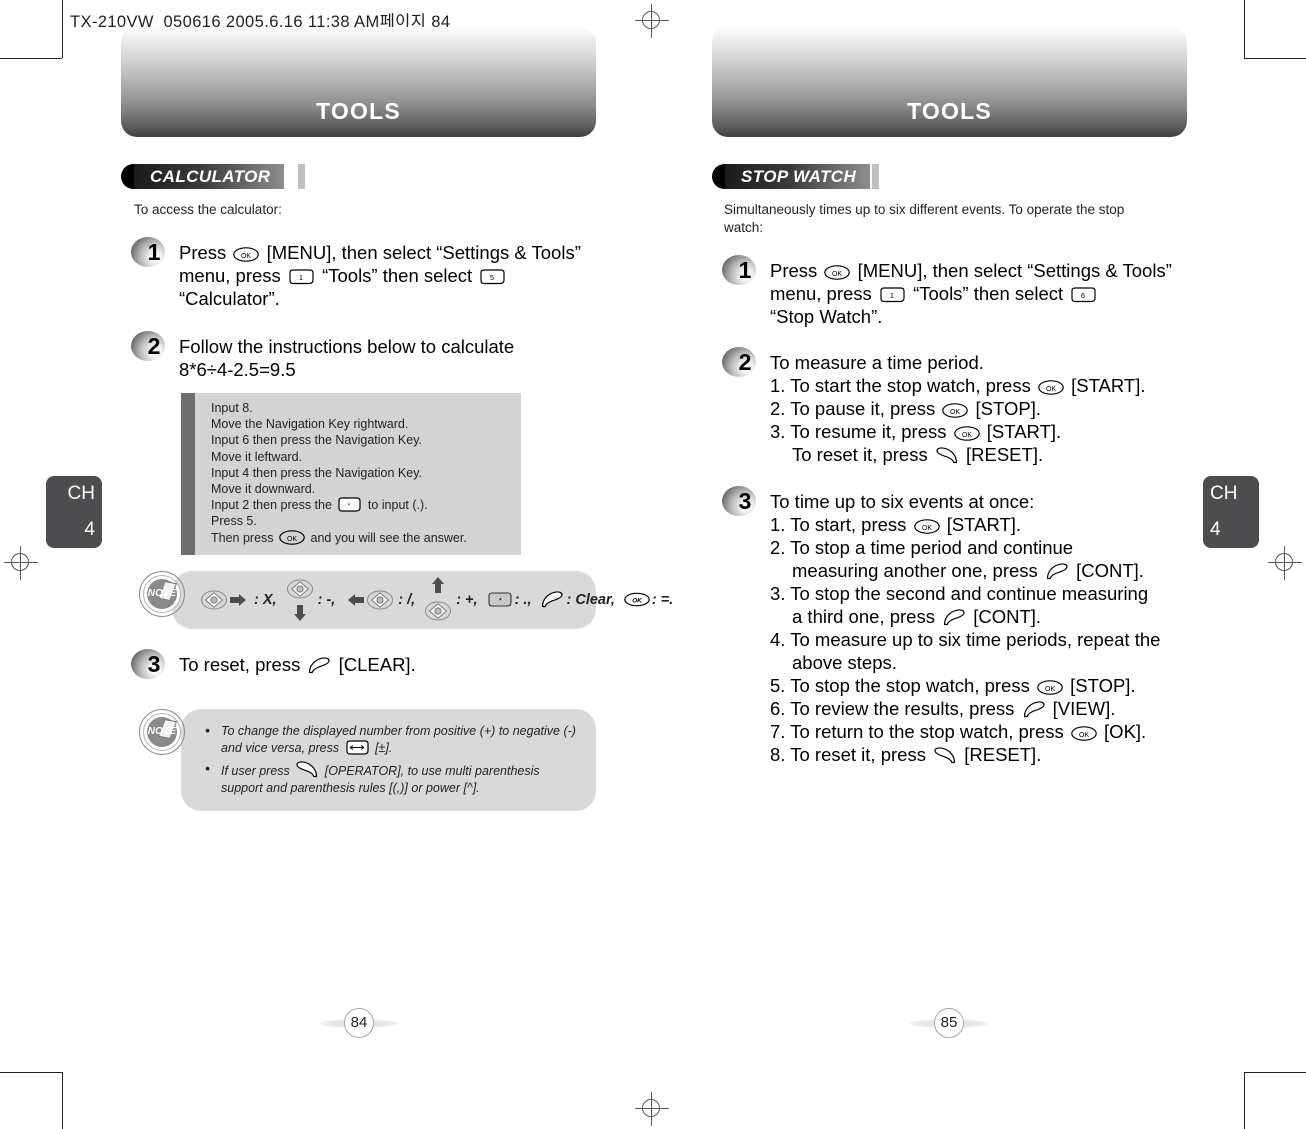 Image resolution: width=1306 pixels, height=1129 pixels. Describe the element at coordinates (905, 408) in the screenshot. I see `step-line: 2. To pause it, press OK [STOP].` at that location.